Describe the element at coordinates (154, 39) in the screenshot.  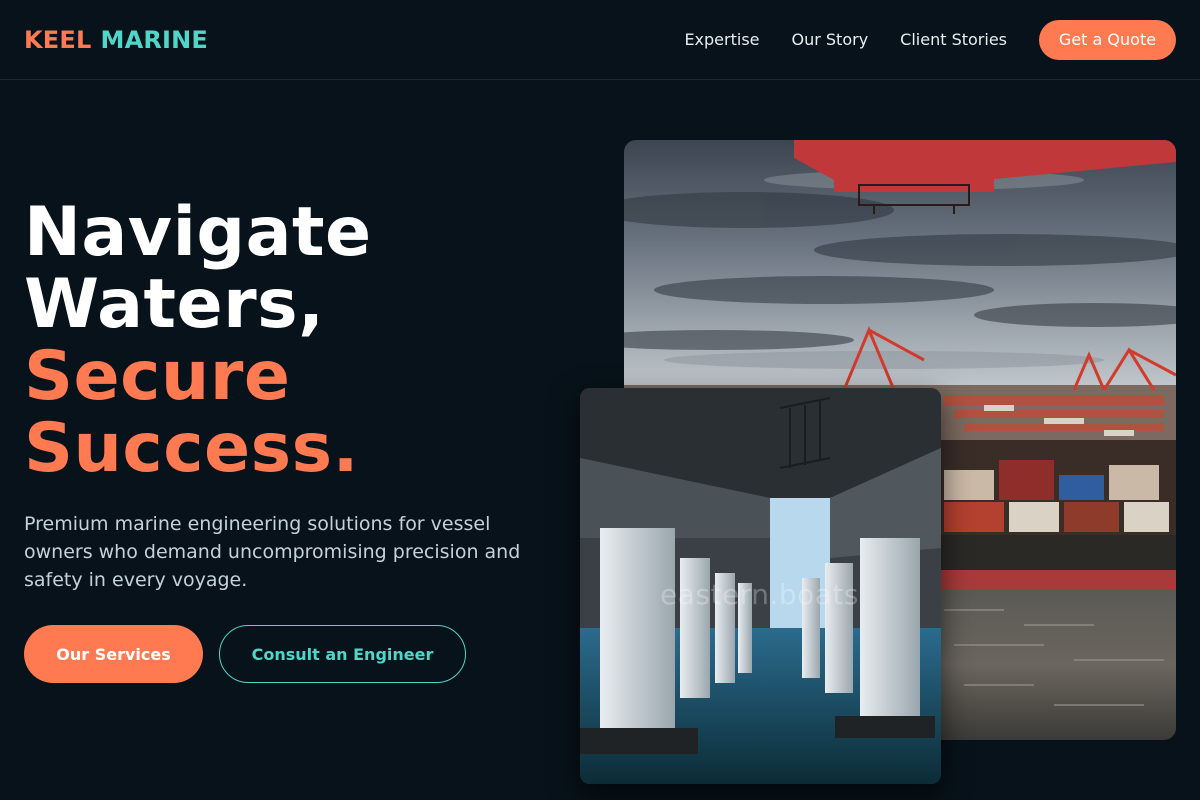
I see `logo-word-marine: MARINE` at that location.